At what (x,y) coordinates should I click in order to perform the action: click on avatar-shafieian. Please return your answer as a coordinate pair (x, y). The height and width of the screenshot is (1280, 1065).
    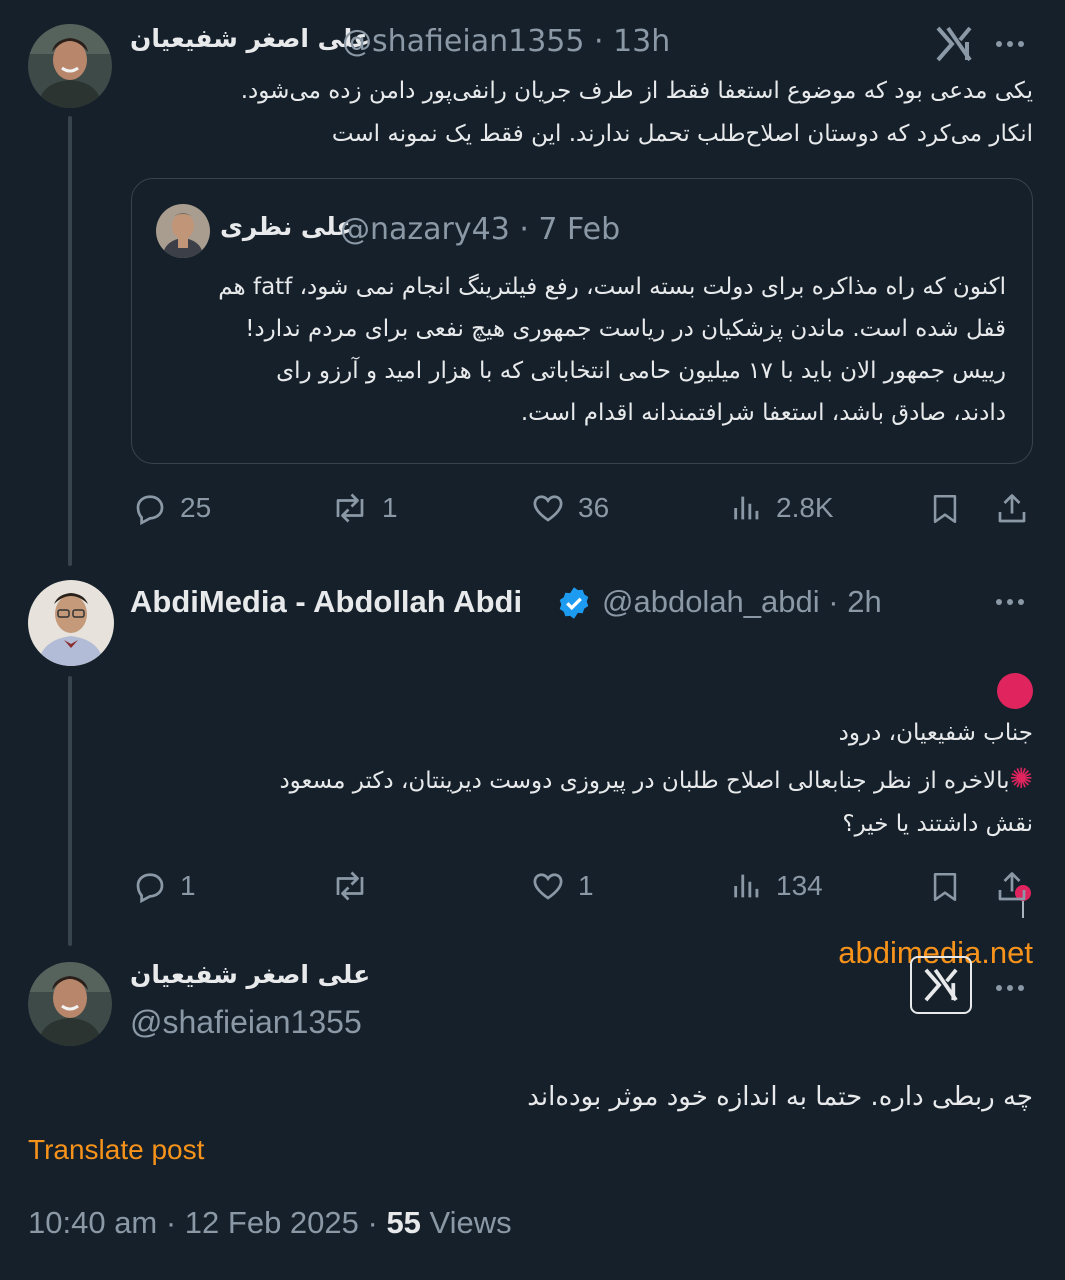
    Looking at the image, I should click on (70, 66).